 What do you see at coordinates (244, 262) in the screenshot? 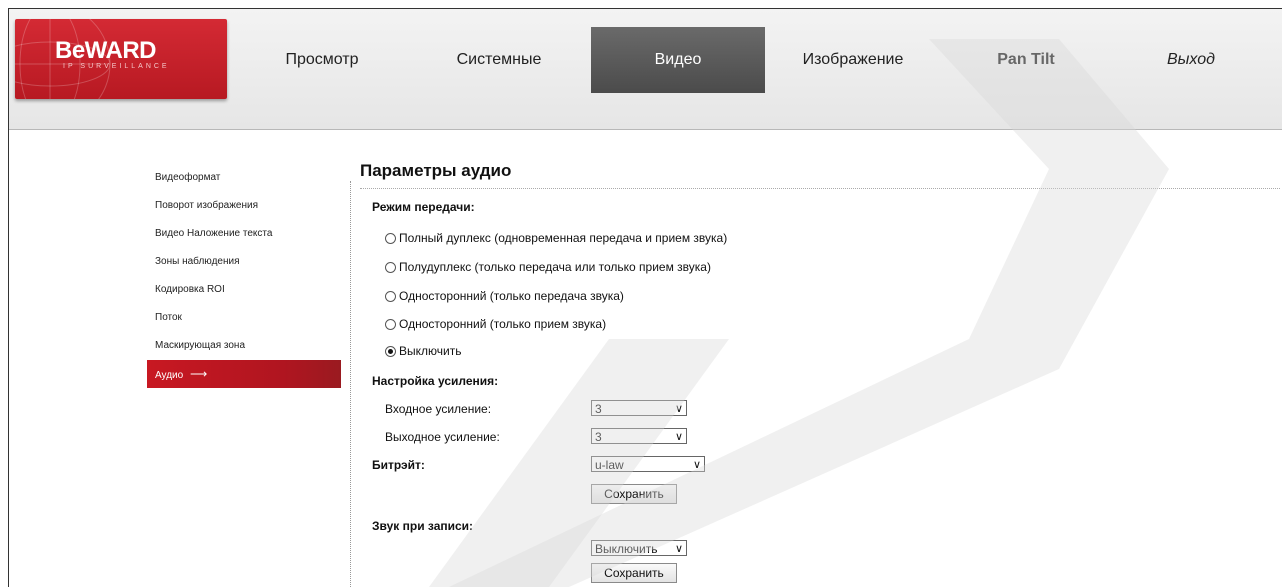
I see `sidebar-item-zones: Зоны наблюдения` at bounding box center [244, 262].